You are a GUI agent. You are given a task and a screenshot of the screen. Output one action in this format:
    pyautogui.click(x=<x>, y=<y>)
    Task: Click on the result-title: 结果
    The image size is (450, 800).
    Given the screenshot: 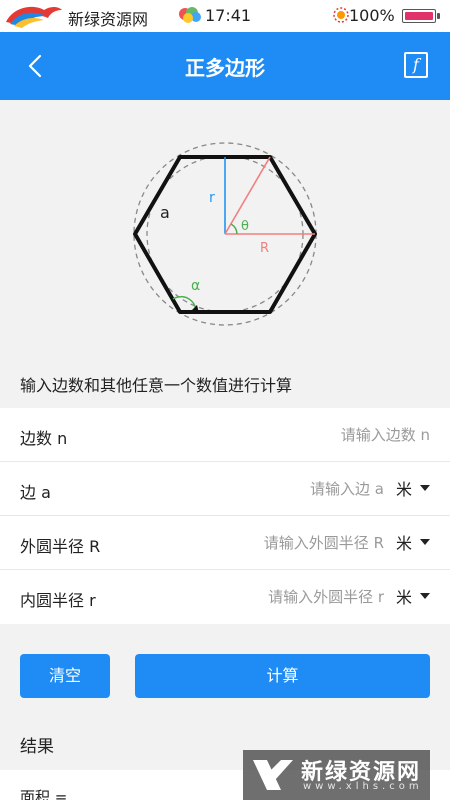 What is the action you would take?
    pyautogui.click(x=37, y=747)
    